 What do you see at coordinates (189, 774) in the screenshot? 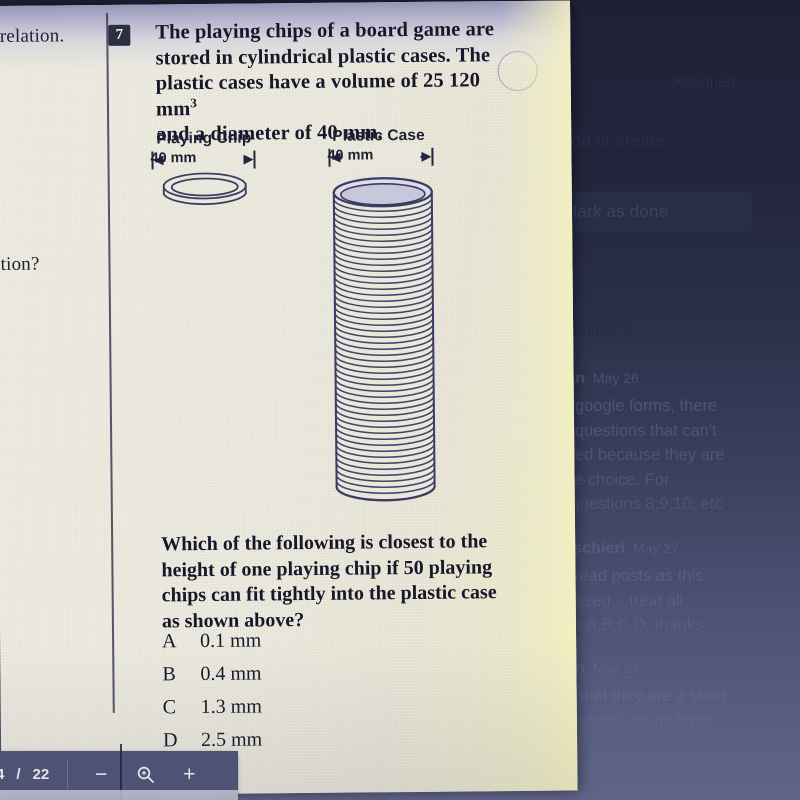
I see `zoom-in-button: +` at bounding box center [189, 774].